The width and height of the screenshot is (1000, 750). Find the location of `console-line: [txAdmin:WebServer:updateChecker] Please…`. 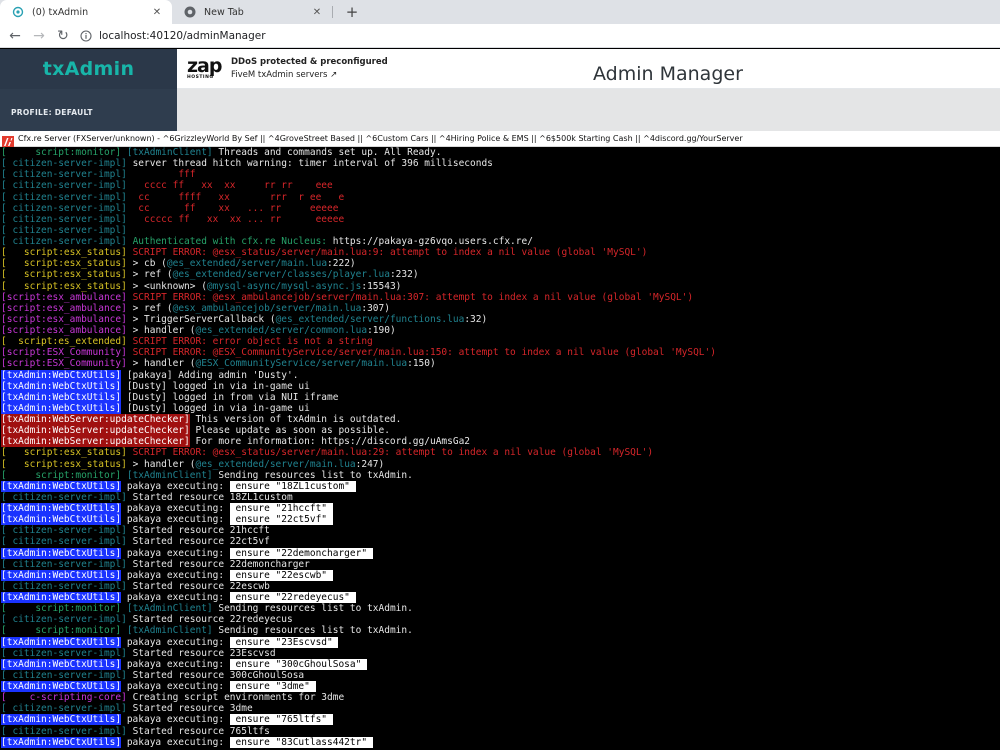

console-line: [txAdmin:WebServer:updateChecker] Please… is located at coordinates (500, 431).